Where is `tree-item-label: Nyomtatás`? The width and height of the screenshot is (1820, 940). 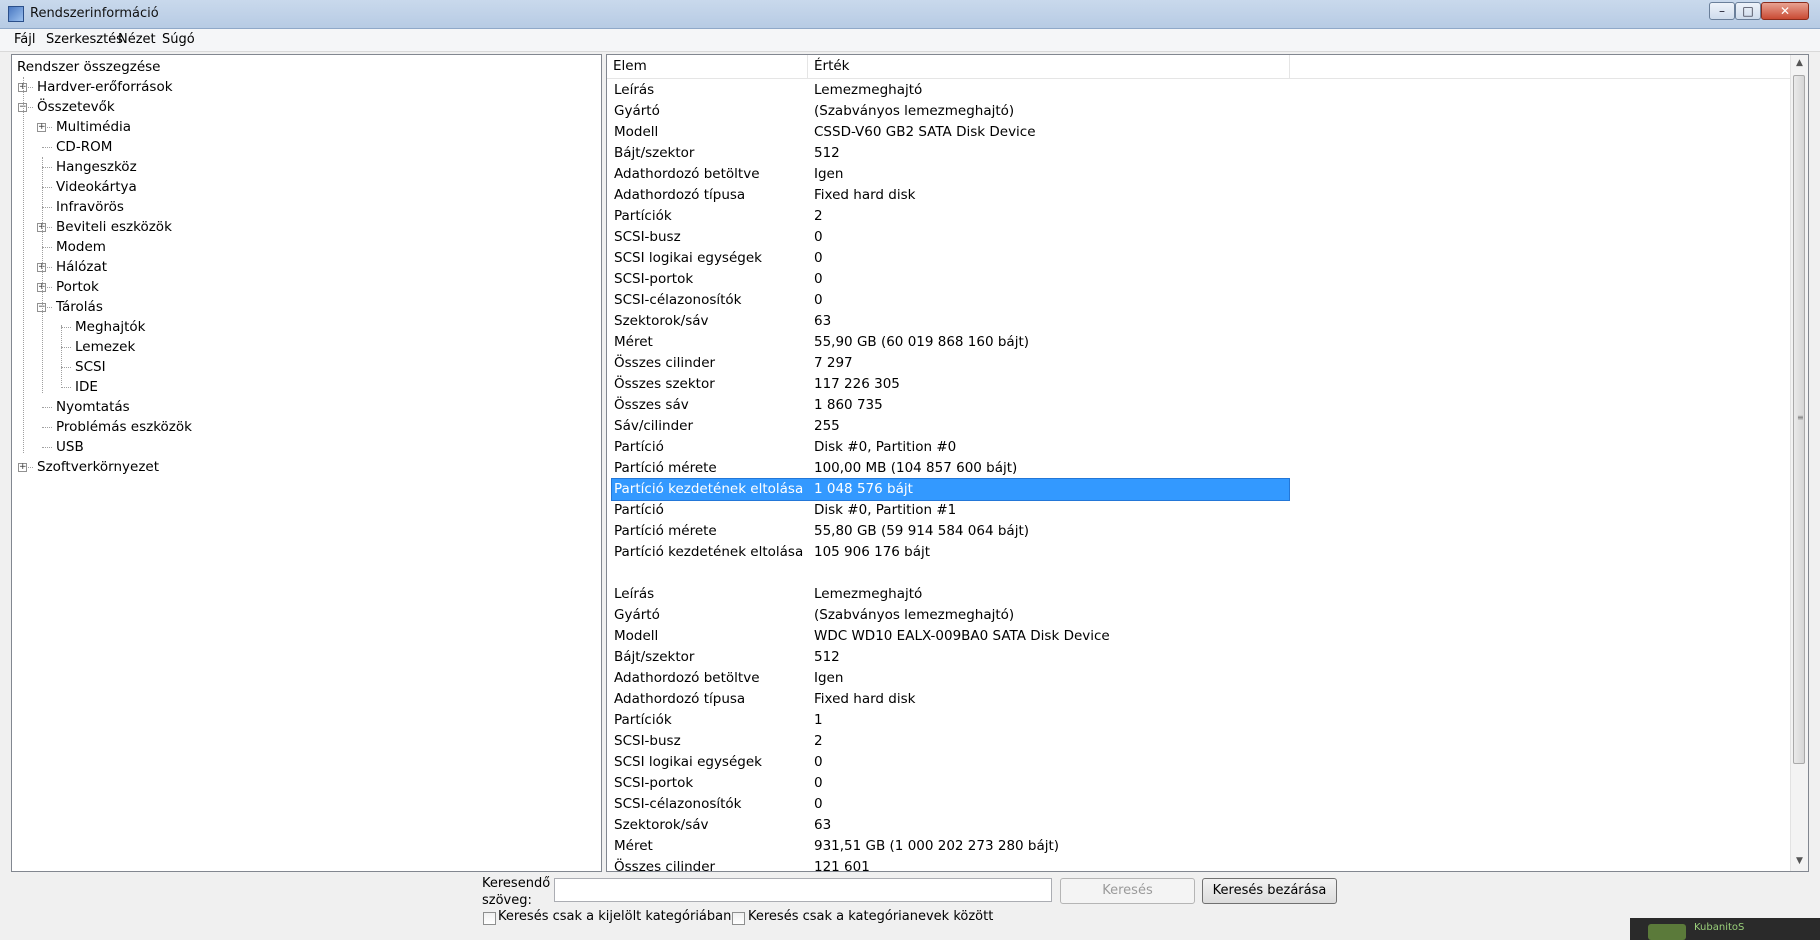
tree-item-label: Nyomtatás is located at coordinates (93, 407).